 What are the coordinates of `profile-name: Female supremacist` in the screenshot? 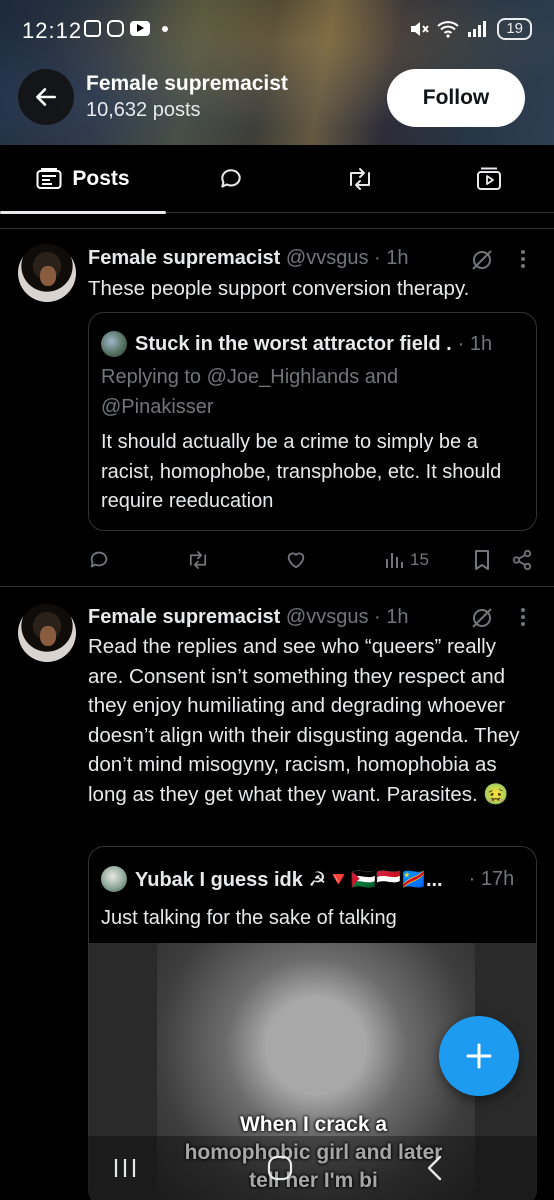 It's located at (187, 83).